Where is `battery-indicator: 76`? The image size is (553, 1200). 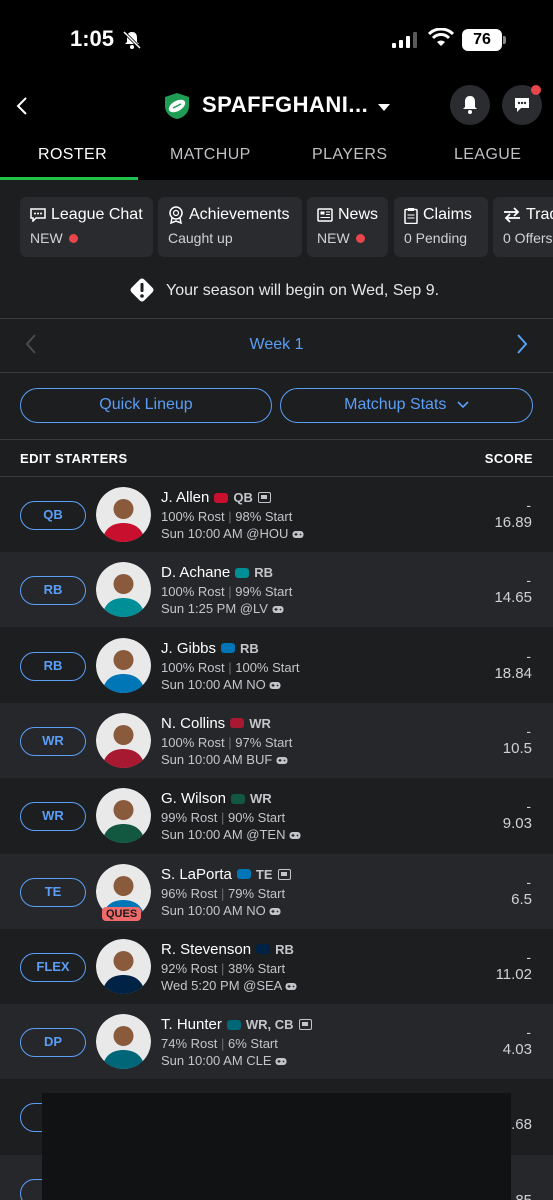
battery-indicator: 76 is located at coordinates (484, 40).